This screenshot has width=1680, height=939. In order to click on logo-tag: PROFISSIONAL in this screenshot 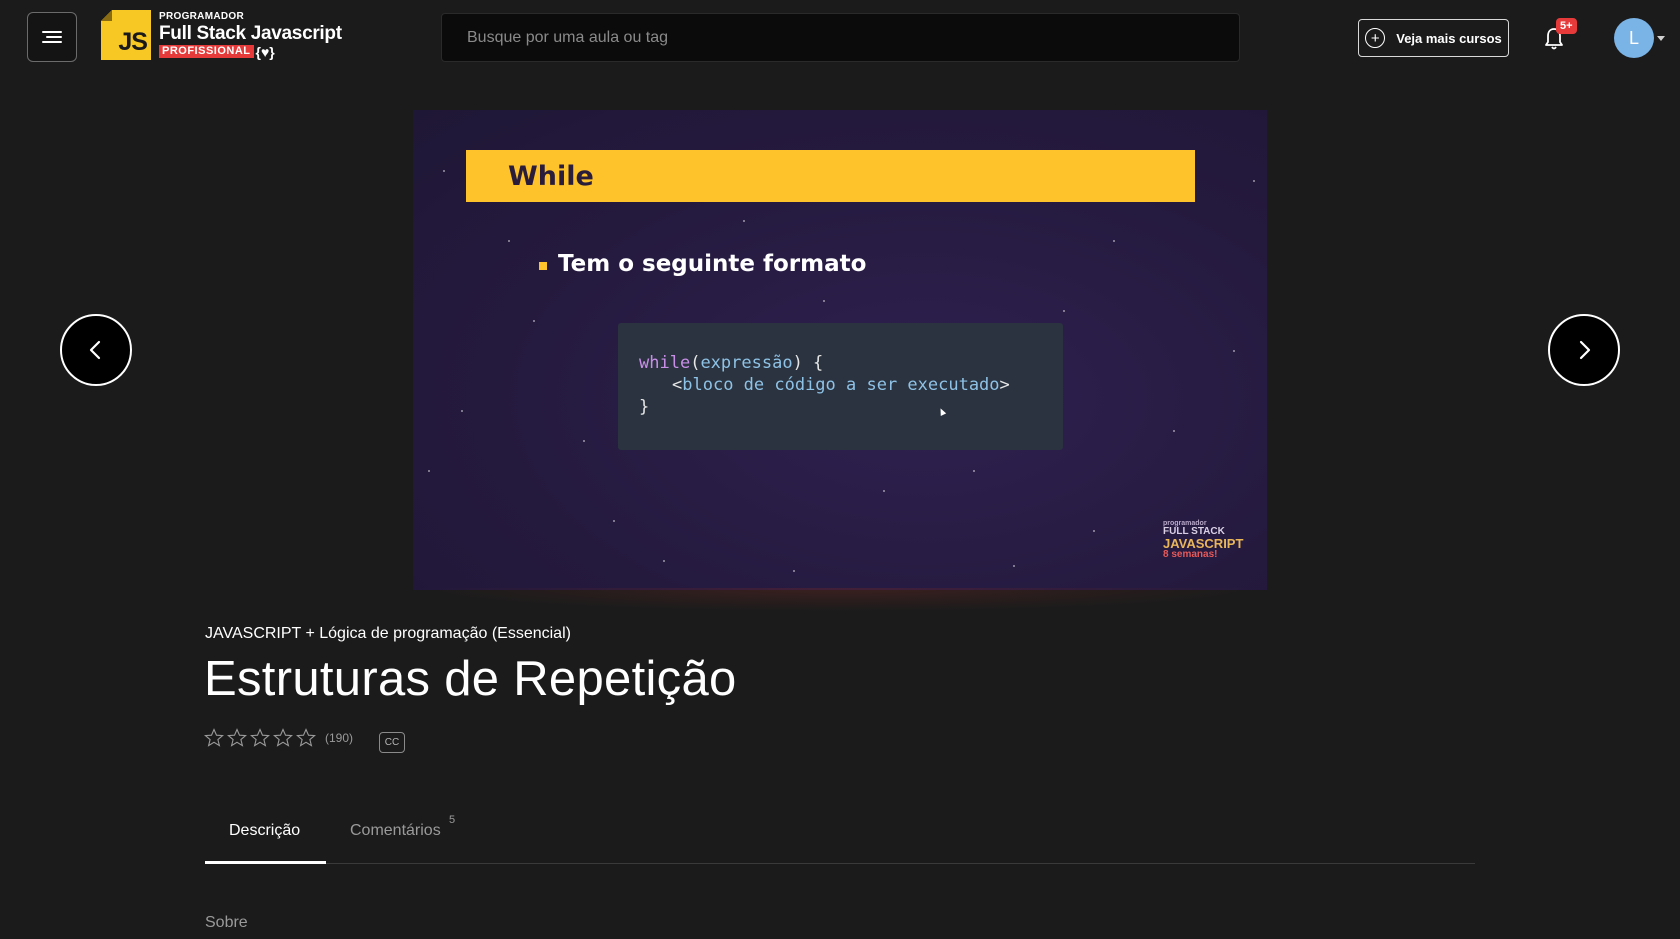, I will do `click(206, 51)`.